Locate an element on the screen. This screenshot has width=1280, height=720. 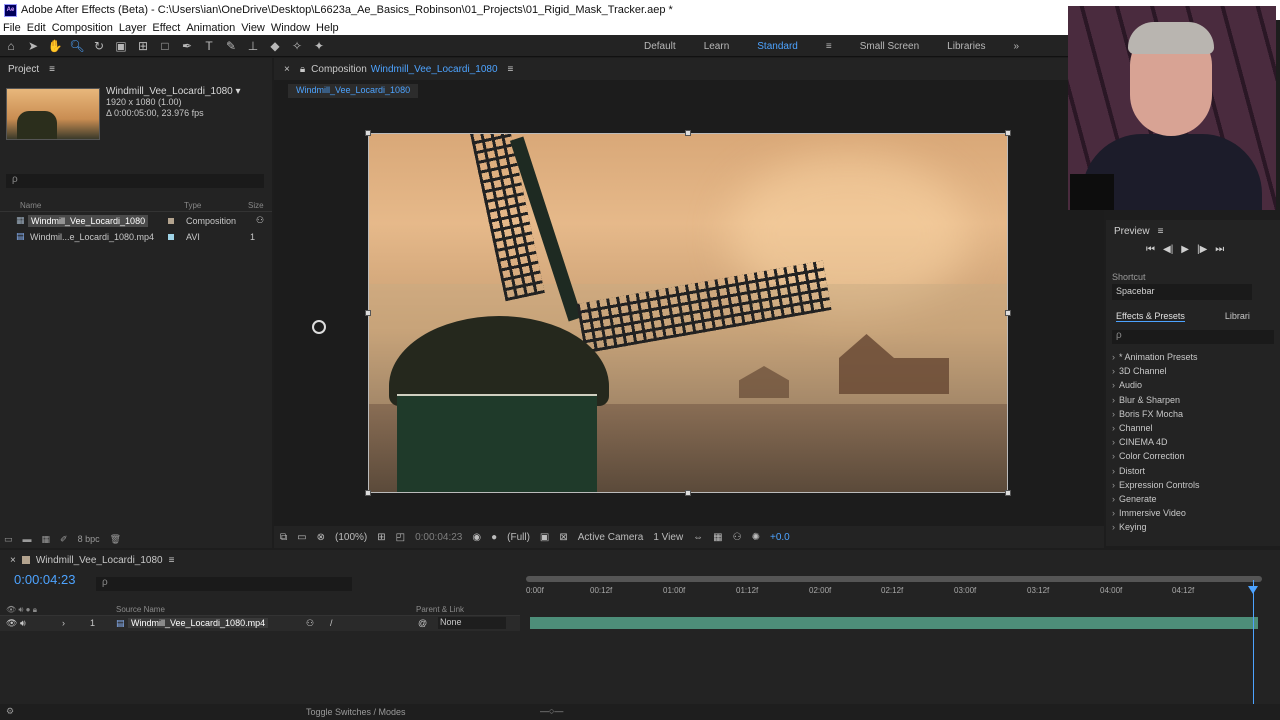
zoom-slider-icon: —○— is located at coordinates (551, 711).